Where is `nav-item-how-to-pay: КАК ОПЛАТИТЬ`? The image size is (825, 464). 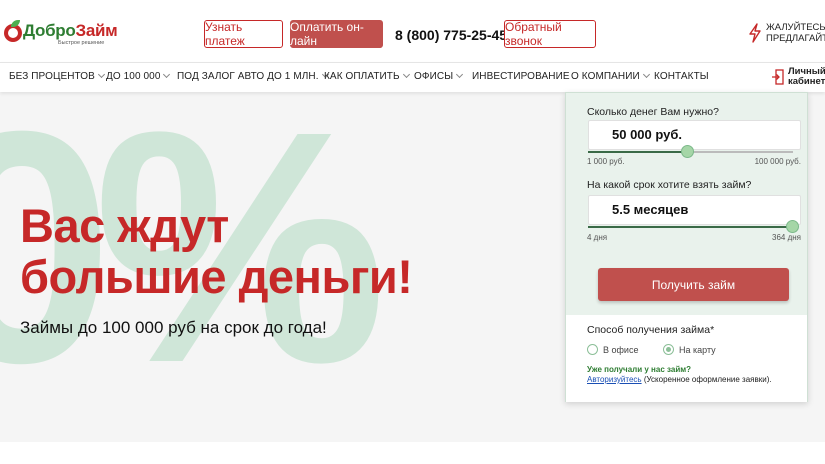 nav-item-how-to-pay: КАК ОПЛАТИТЬ is located at coordinates (367, 76).